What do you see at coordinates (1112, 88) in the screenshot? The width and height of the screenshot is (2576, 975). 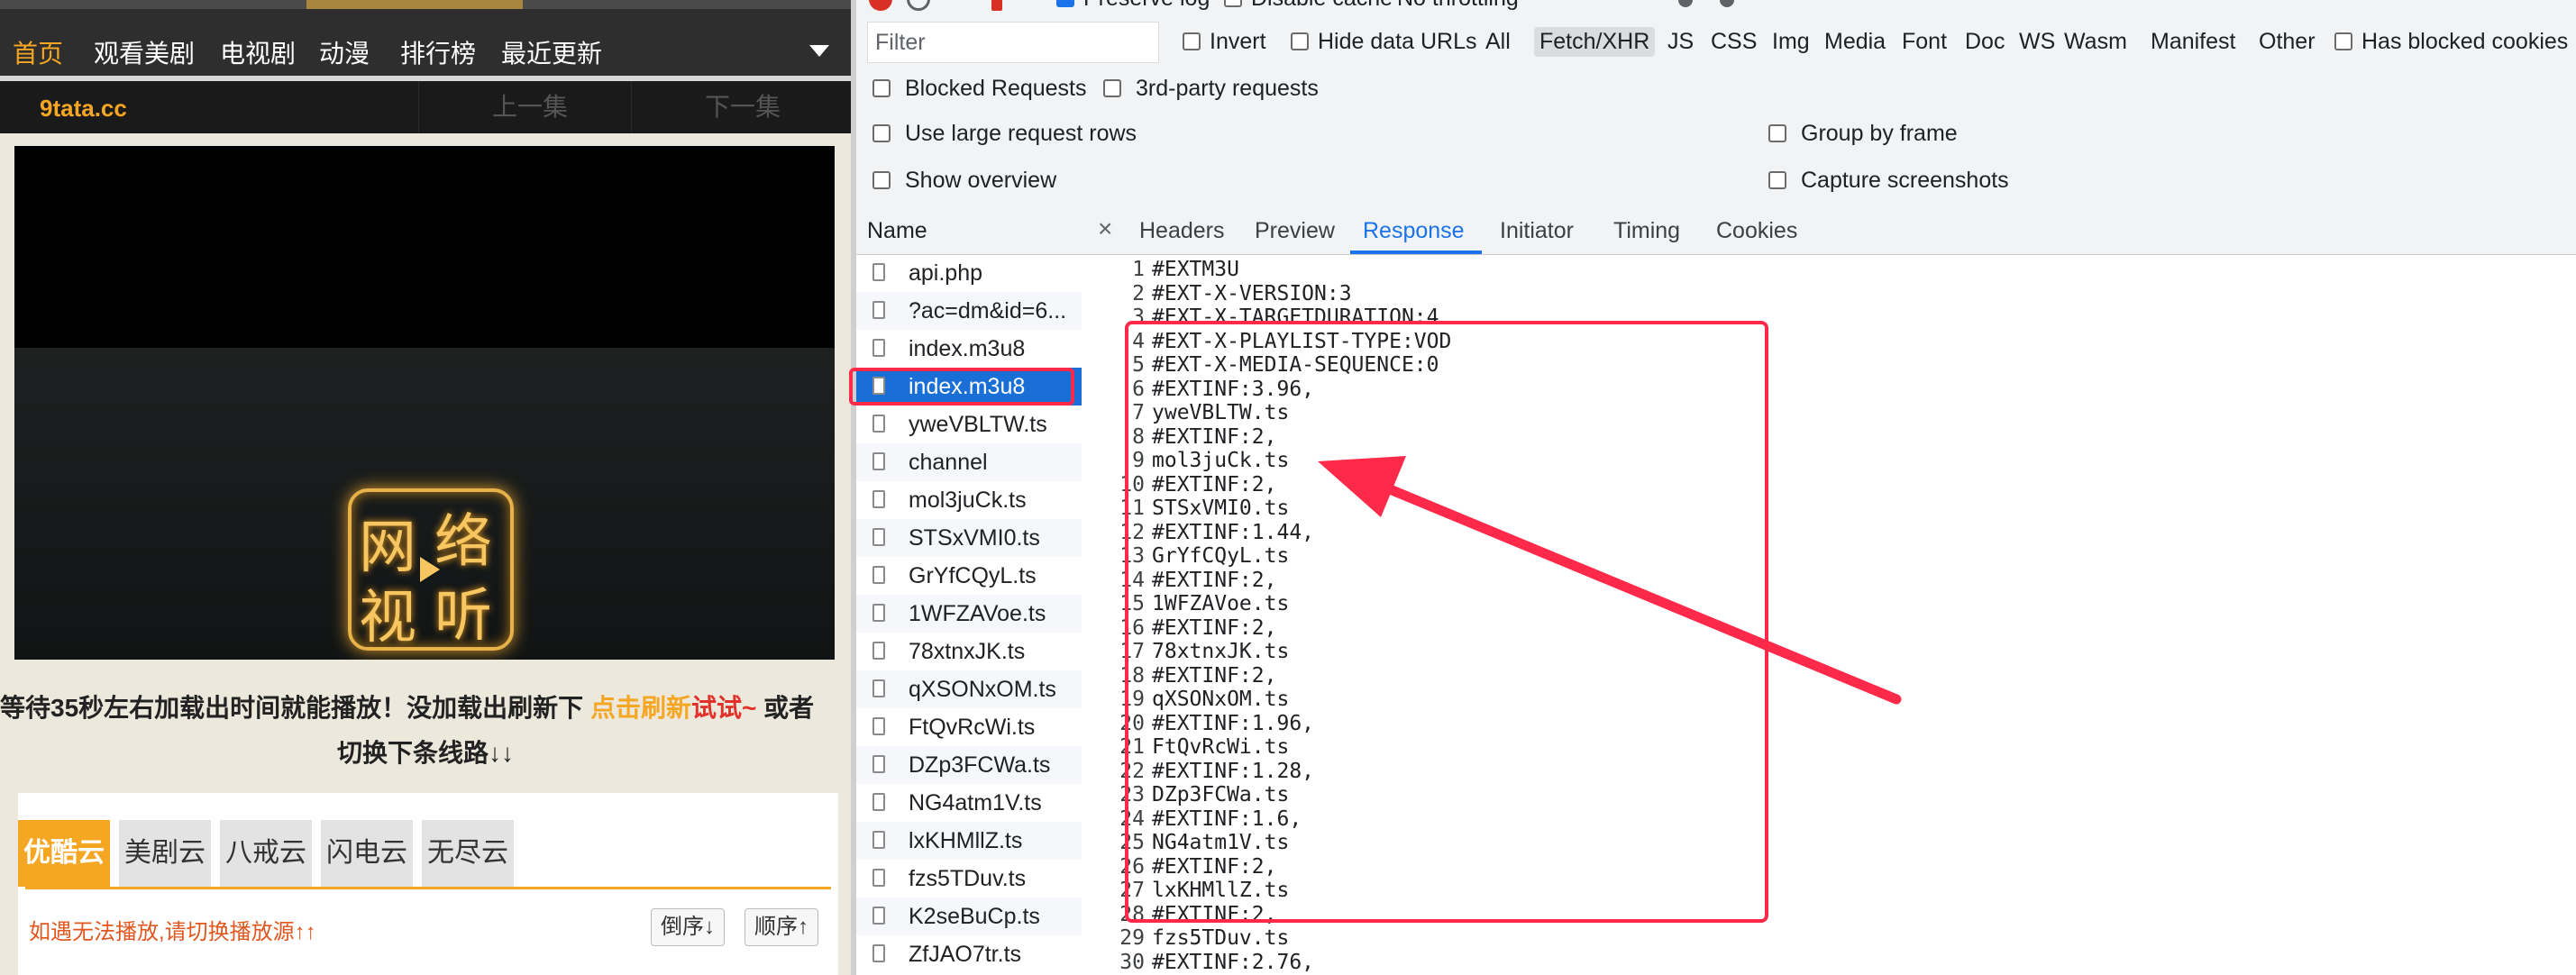 I see `third-party-checkbox` at bounding box center [1112, 88].